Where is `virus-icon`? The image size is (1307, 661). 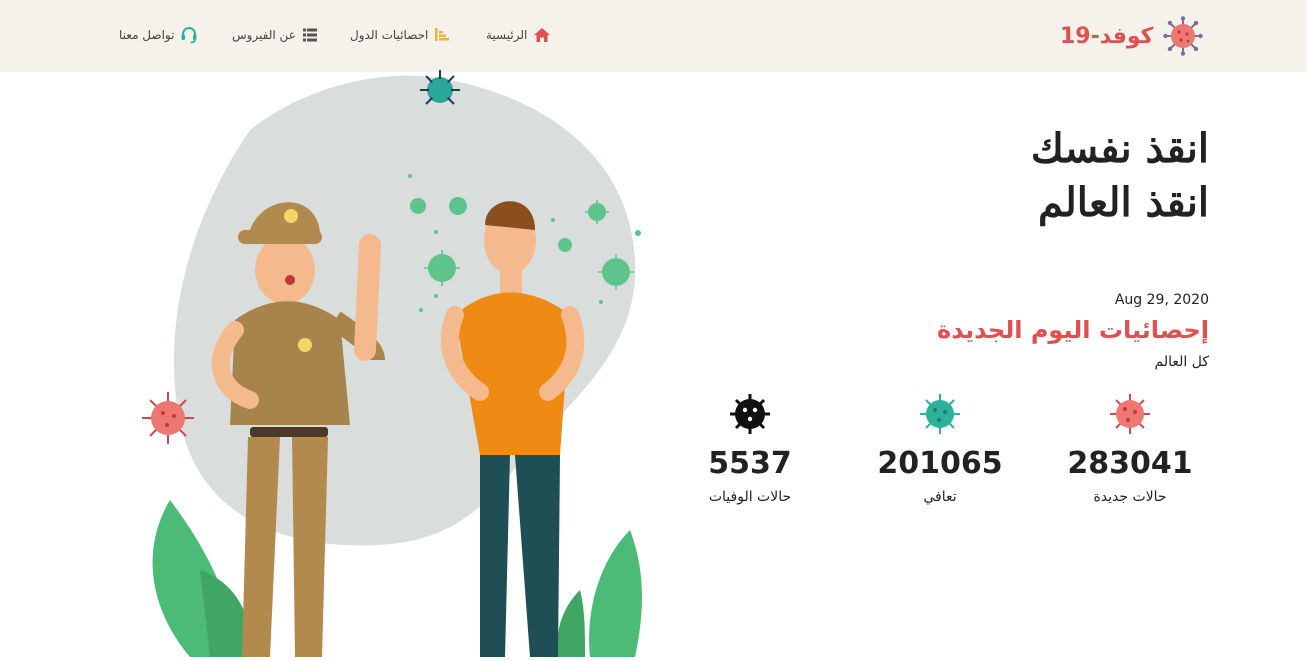 virus-icon is located at coordinates (1183, 36).